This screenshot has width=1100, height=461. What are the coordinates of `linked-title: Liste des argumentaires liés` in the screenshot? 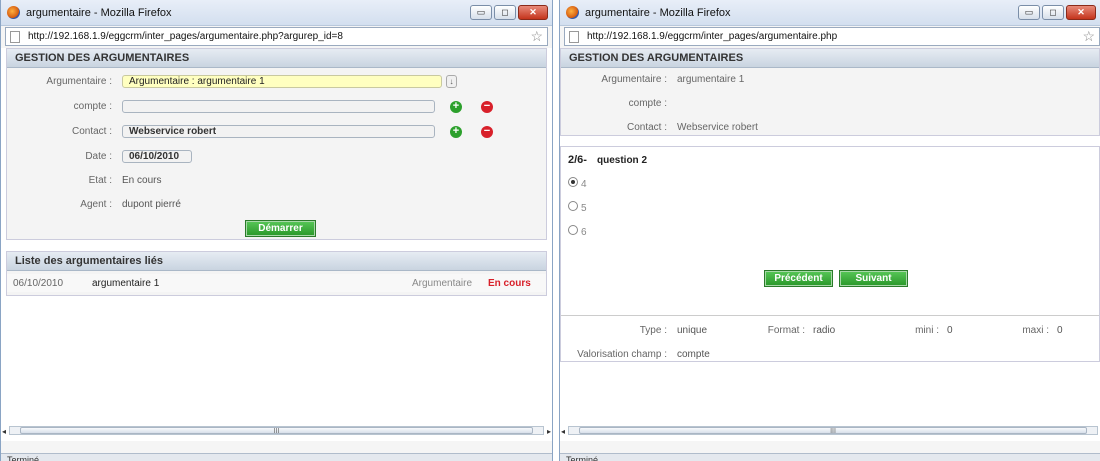 It's located at (276, 261).